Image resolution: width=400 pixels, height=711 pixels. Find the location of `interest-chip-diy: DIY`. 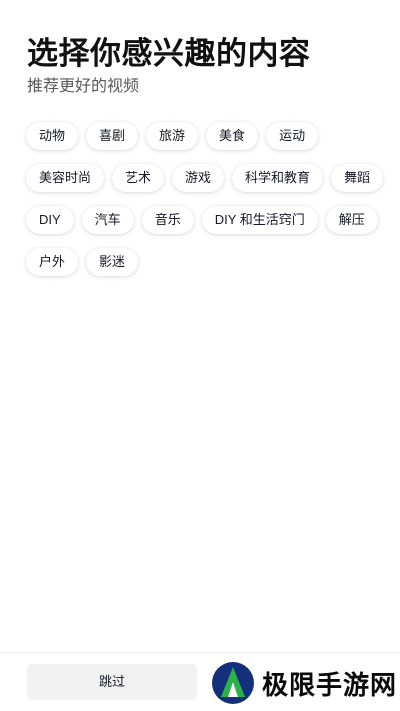

interest-chip-diy: DIY is located at coordinates (50, 220).